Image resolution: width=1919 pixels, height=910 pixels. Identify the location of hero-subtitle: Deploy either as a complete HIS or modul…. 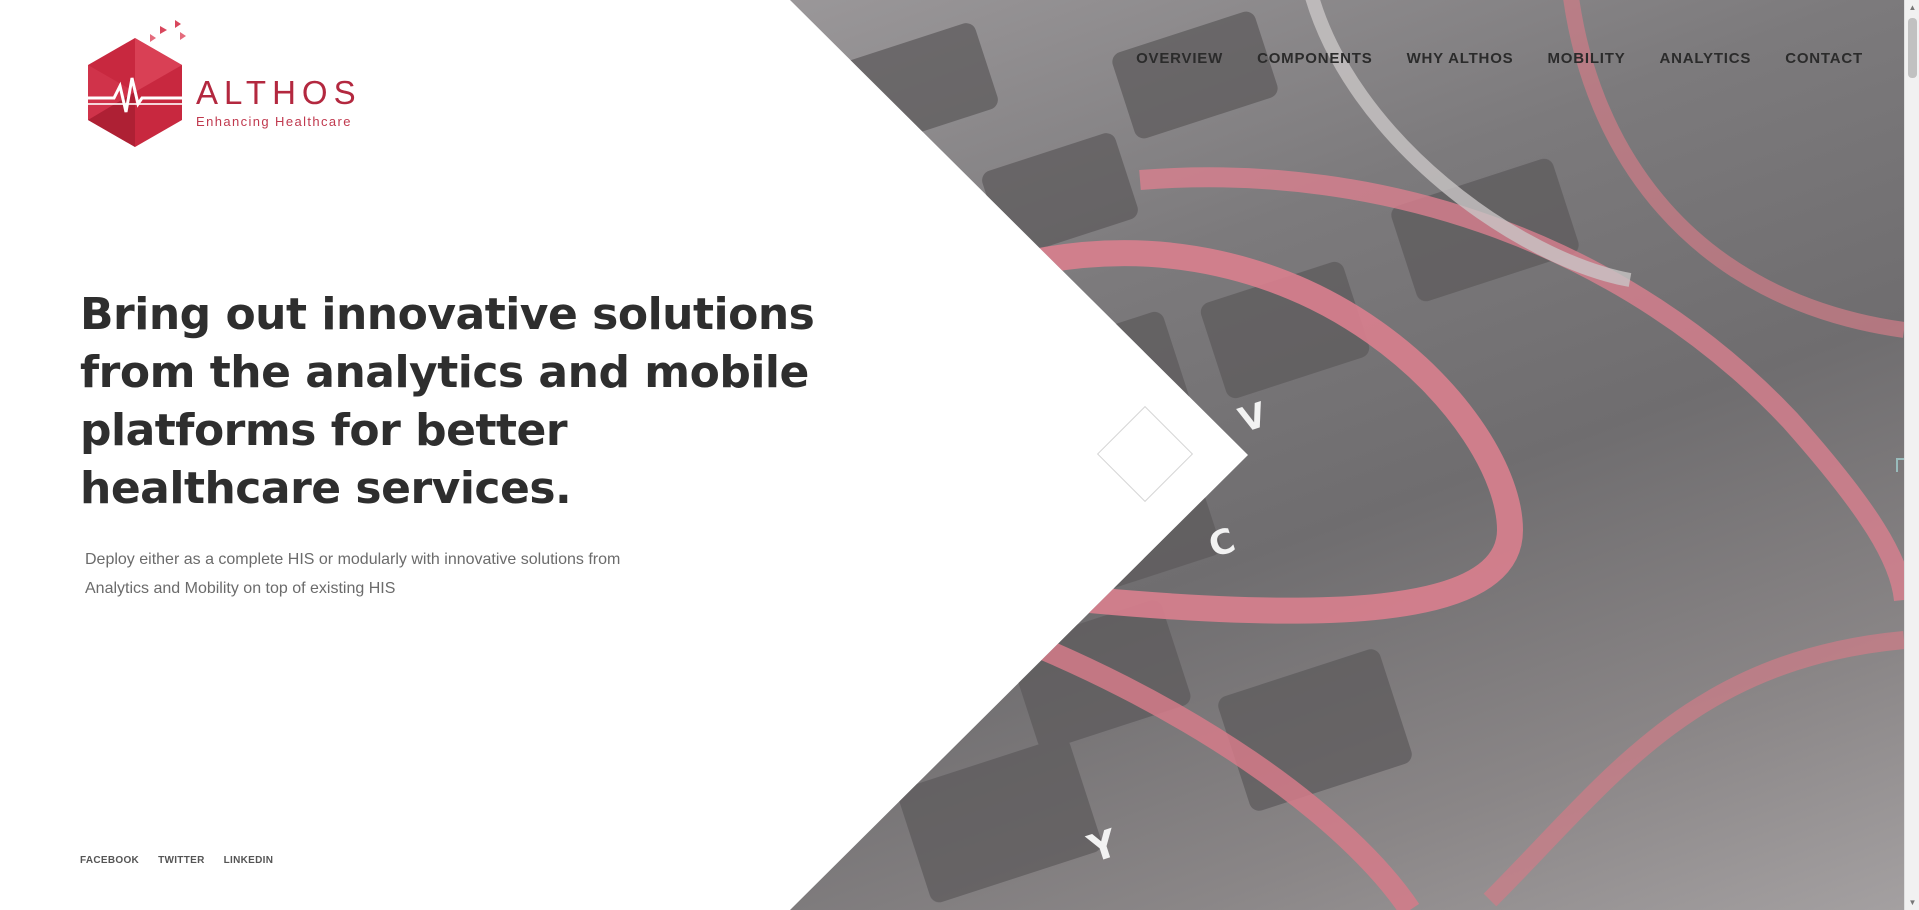
(385, 574).